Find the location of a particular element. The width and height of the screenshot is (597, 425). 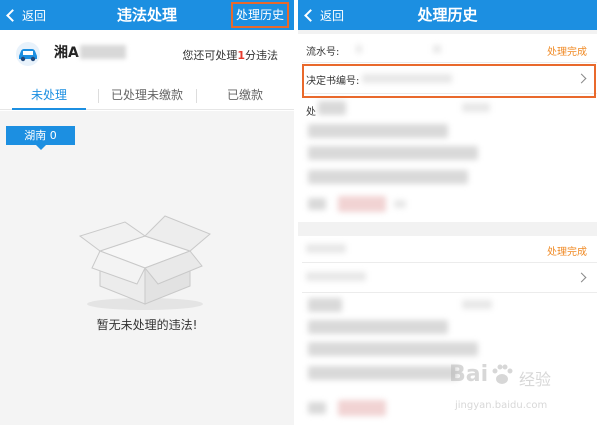

remaining-text-before: 您还可处理 is located at coordinates (210, 55).